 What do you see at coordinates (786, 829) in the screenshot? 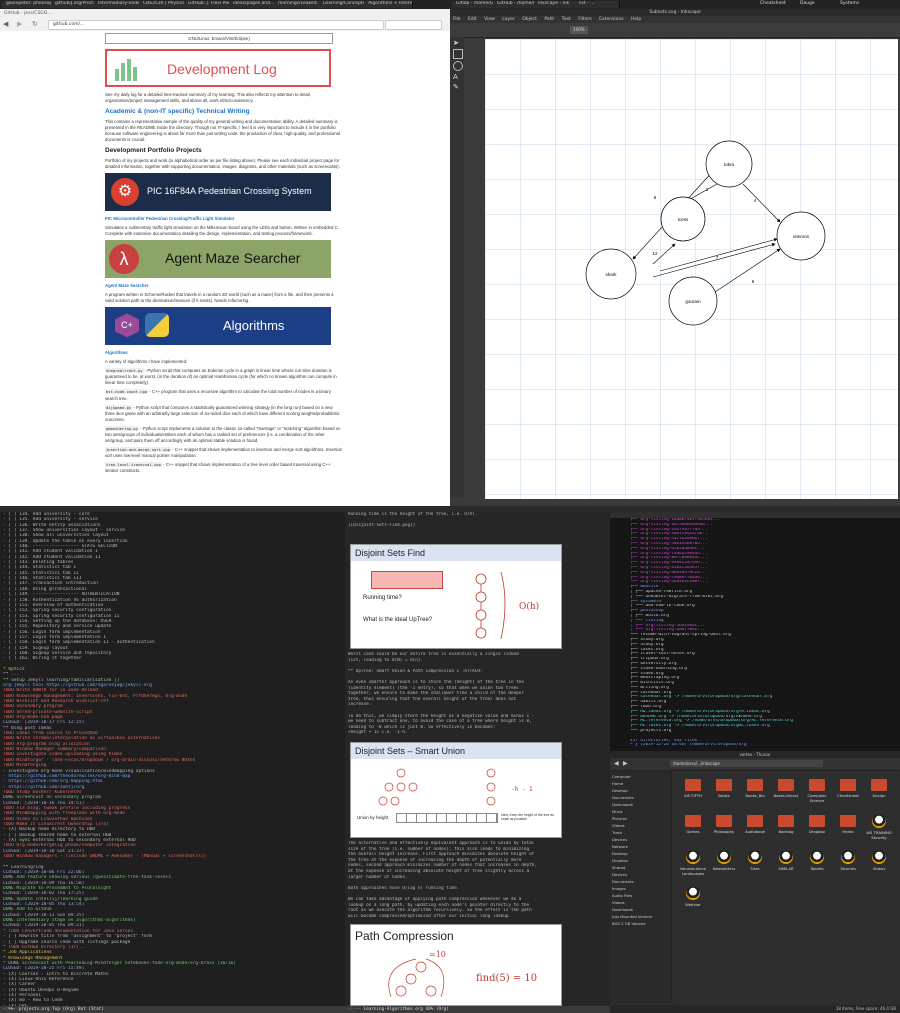
I see `folder-item: Backlog` at bounding box center [786, 829].